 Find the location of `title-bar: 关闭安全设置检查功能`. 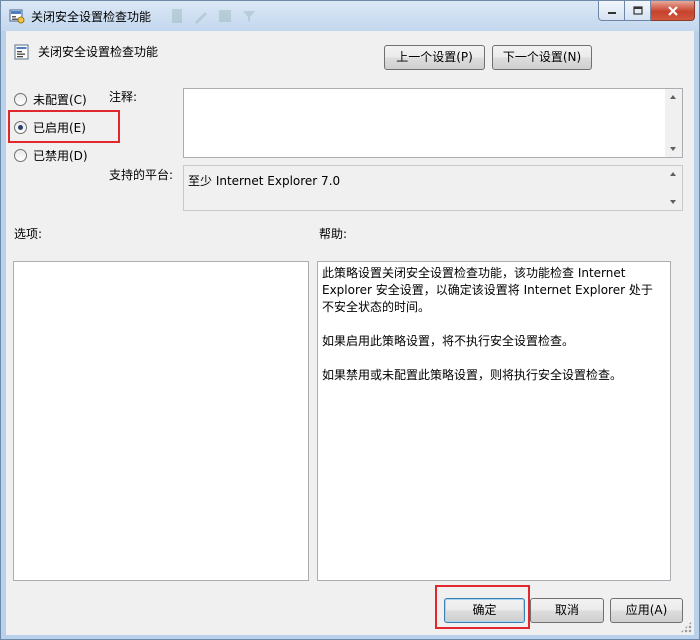

title-bar: 关闭安全设置检查功能 is located at coordinates (350, 16).